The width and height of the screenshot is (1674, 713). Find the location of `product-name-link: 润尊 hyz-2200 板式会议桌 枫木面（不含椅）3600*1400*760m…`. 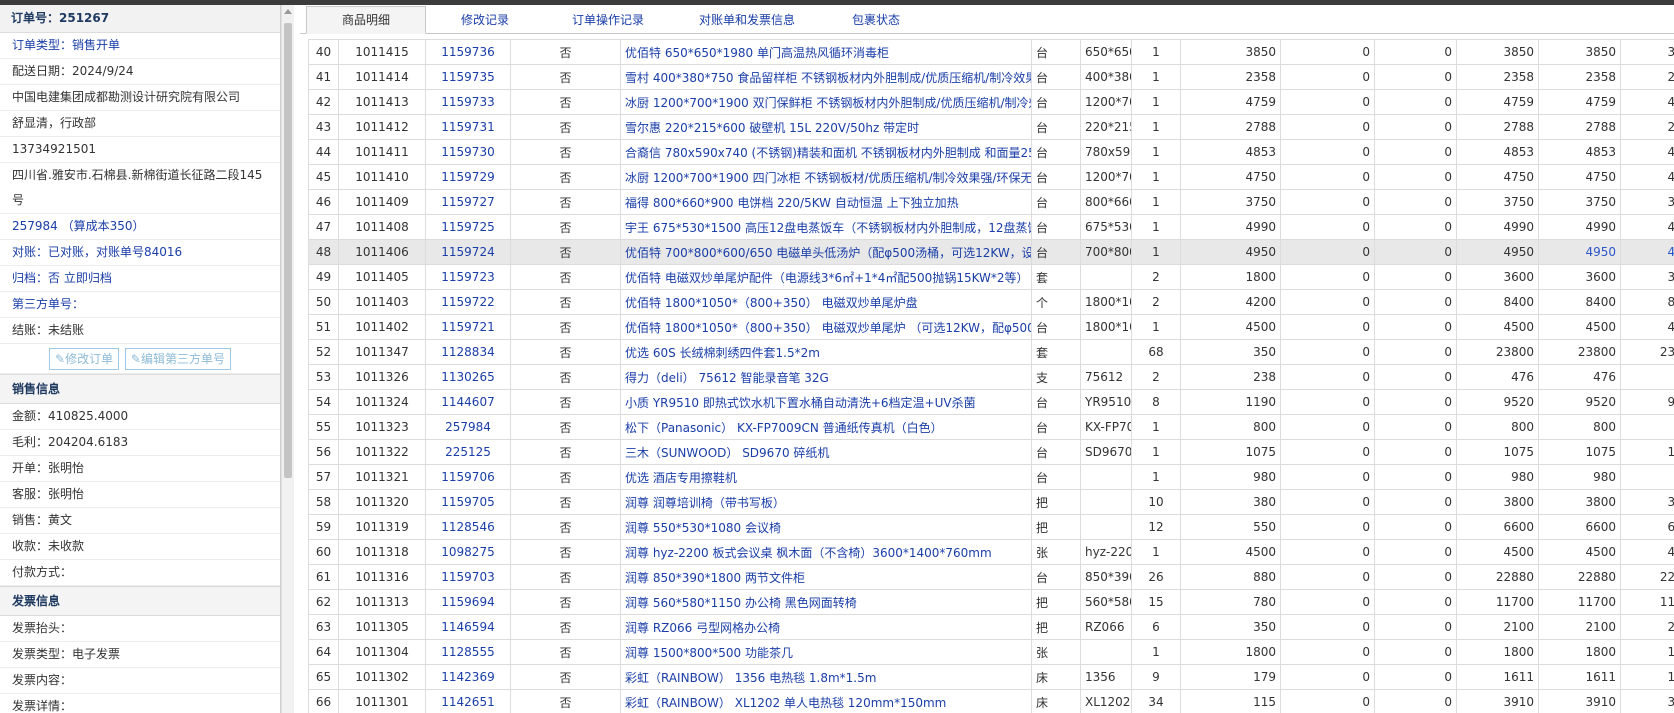

product-name-link: 润尊 hyz-2200 板式会议桌 枫木面（不含椅）3600*1400*760m… is located at coordinates (826, 552).